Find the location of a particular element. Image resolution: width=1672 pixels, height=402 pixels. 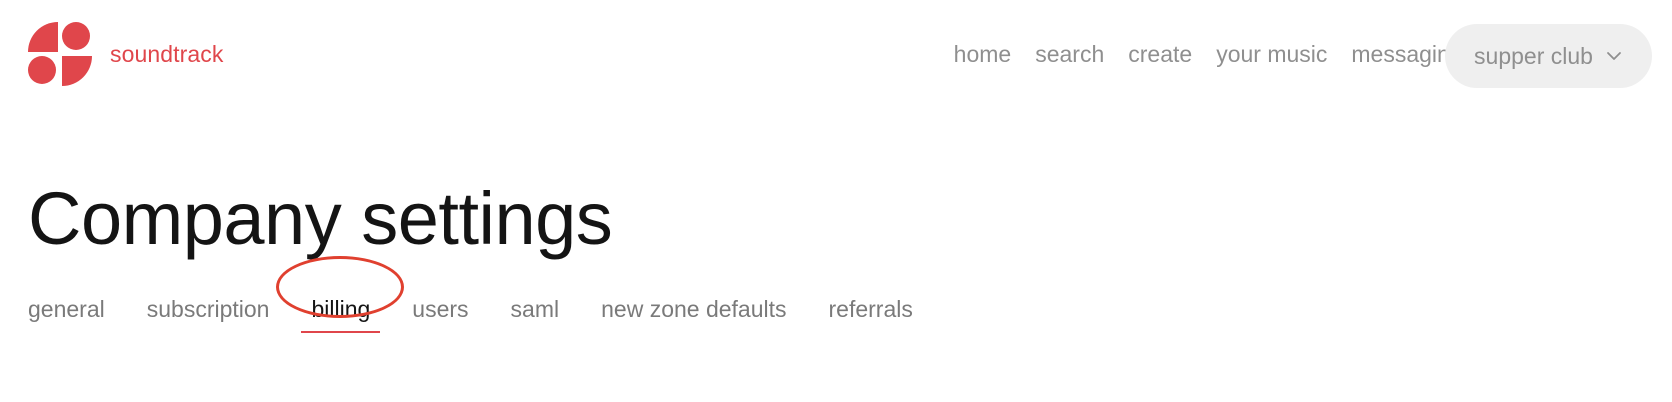

nav-item-your-music: your music is located at coordinates (1271, 54).